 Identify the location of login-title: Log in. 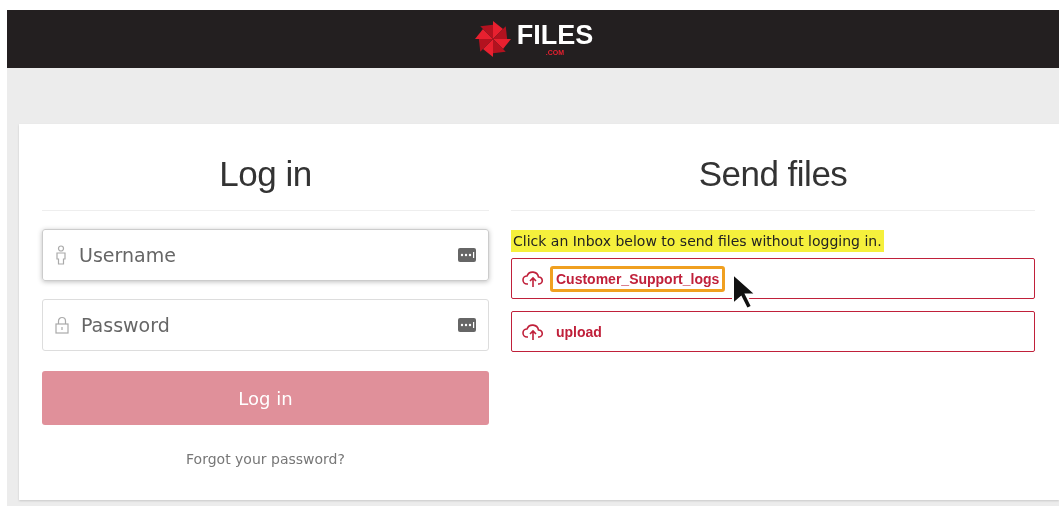
(265, 174).